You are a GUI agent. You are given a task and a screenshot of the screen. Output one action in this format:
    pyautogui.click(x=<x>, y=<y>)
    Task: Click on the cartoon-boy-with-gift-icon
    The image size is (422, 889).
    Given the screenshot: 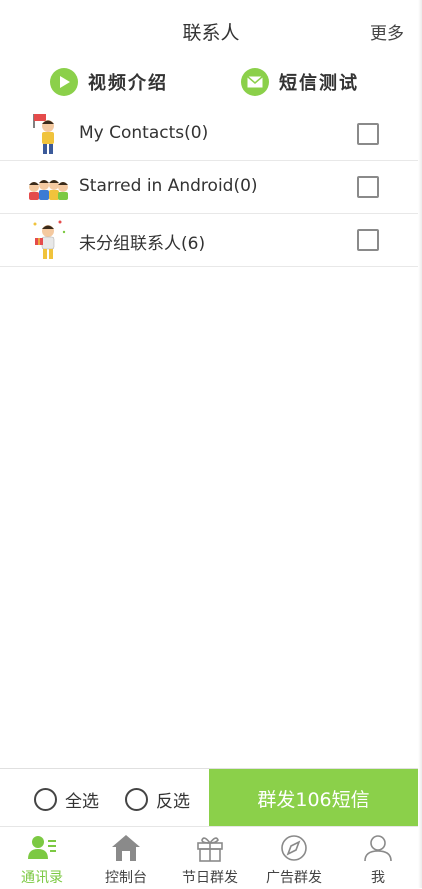 What is the action you would take?
    pyautogui.click(x=48, y=240)
    